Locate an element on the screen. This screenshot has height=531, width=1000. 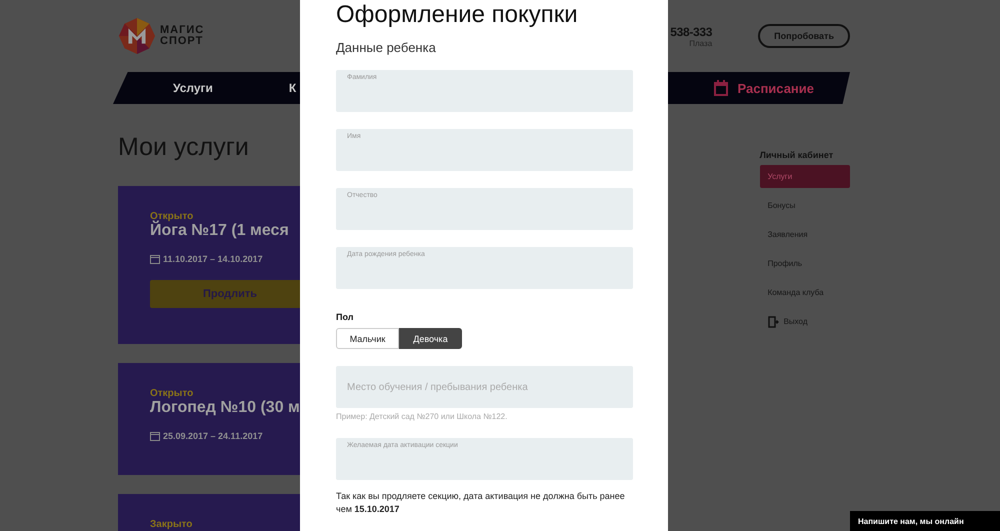
sidebar-item: Услуги is located at coordinates (805, 176).